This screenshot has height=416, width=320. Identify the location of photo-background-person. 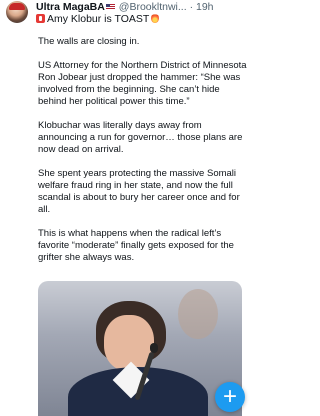
(198, 314).